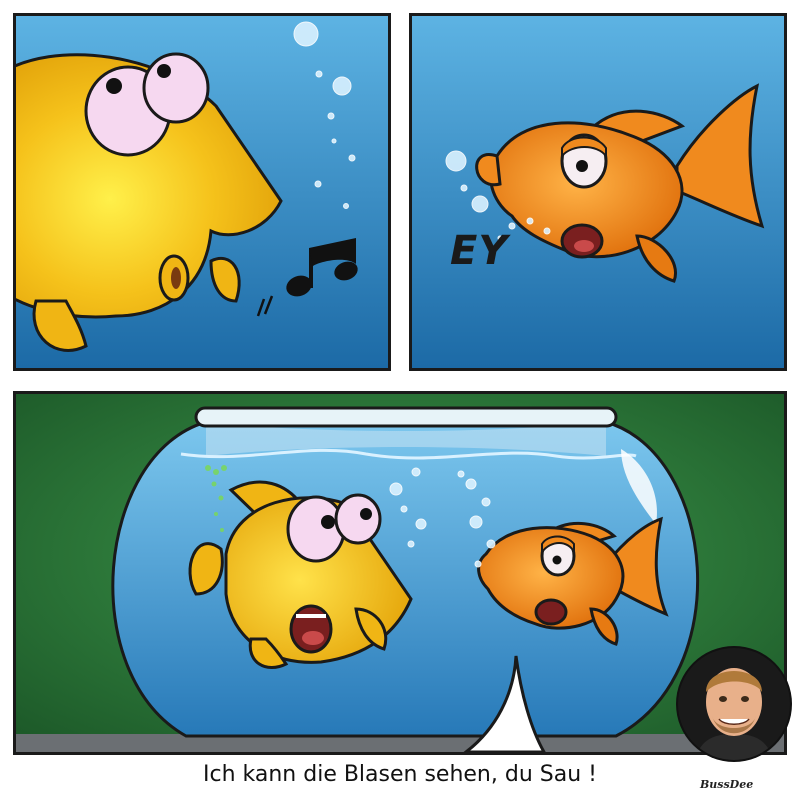 This screenshot has height=800, width=800. I want to click on artist-signature: BussDee, so click(727, 784).